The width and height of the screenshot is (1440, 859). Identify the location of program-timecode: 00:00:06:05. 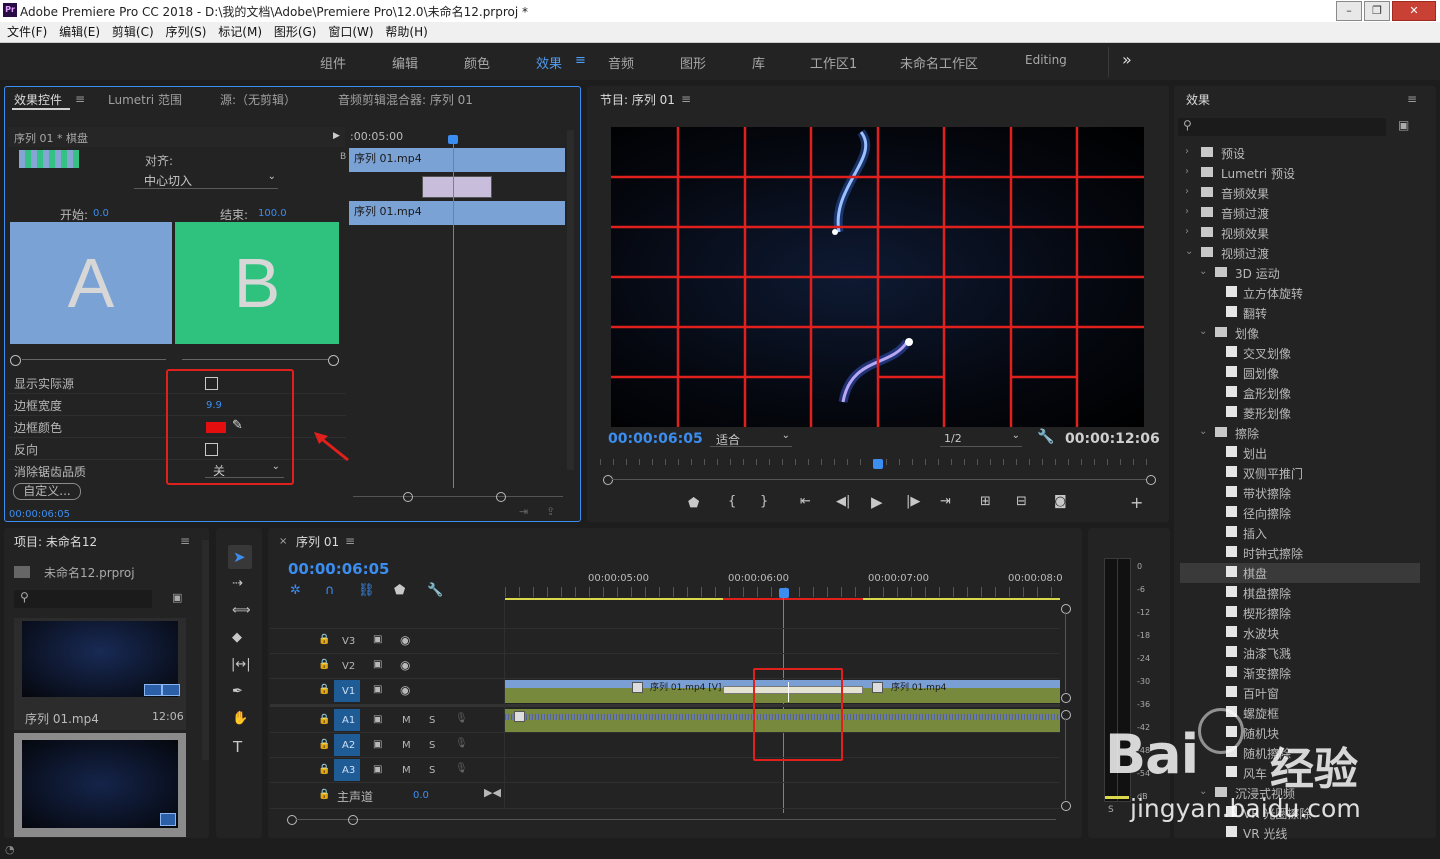
(655, 439).